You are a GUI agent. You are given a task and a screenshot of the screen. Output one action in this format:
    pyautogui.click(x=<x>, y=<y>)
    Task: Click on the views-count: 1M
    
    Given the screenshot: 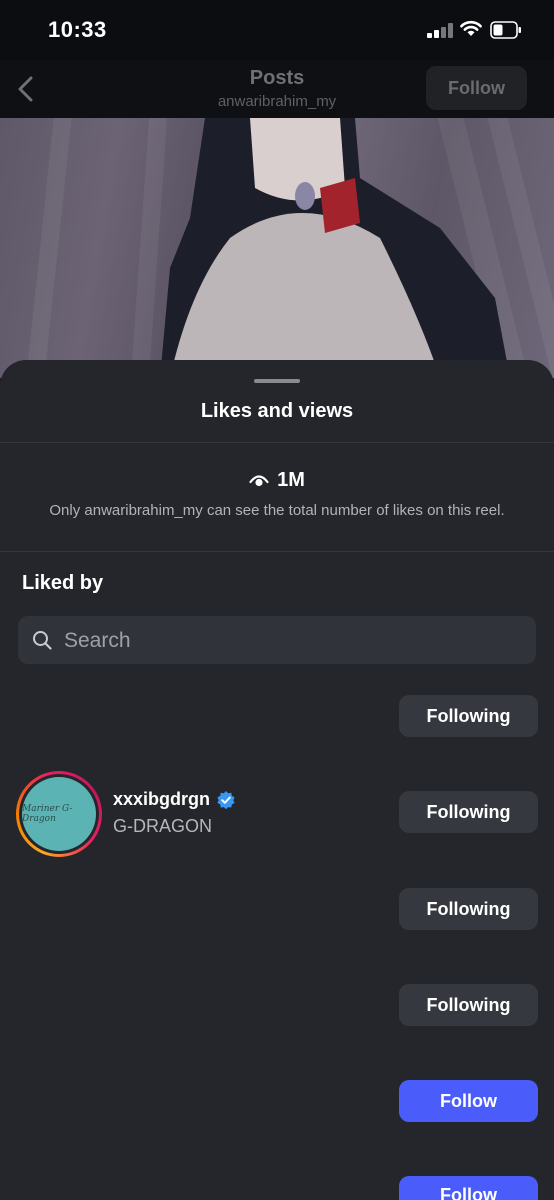 What is the action you would take?
    pyautogui.click(x=277, y=480)
    